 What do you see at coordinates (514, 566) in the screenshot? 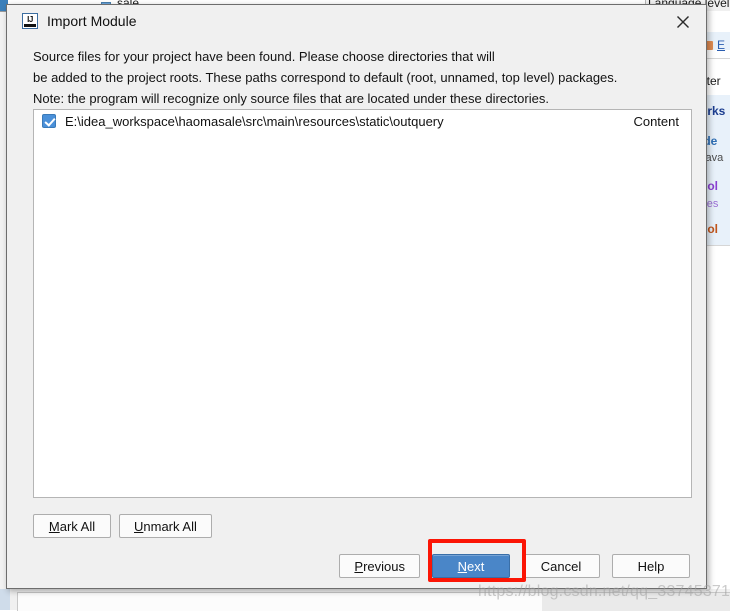
I see `dialog-action-buttons: Previous Next Cancel Help` at bounding box center [514, 566].